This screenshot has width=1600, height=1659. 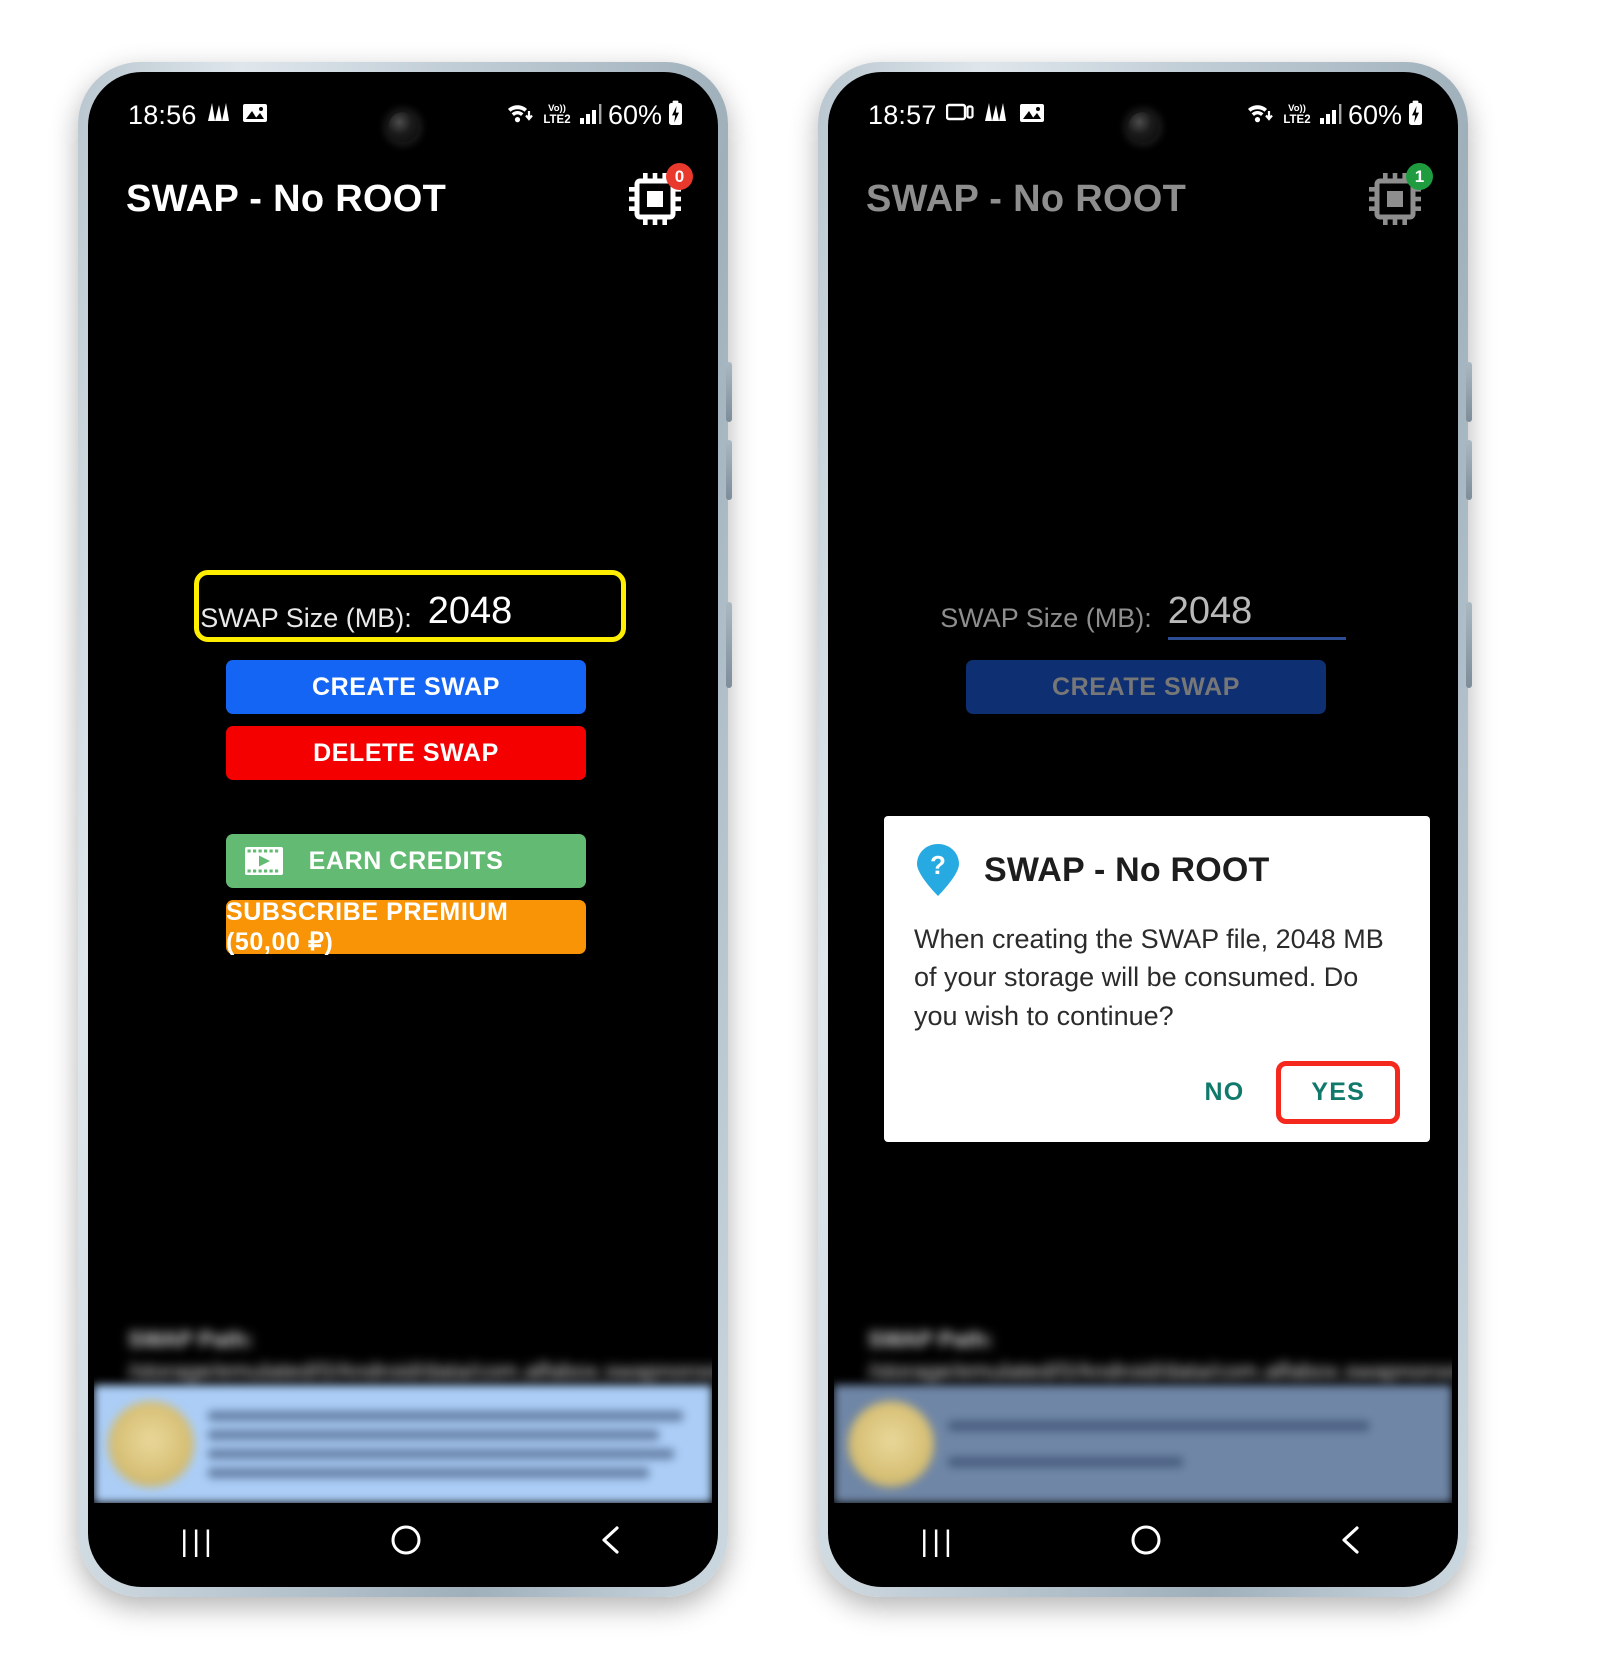 What do you see at coordinates (1419, 176) in the screenshot?
I see `cpu-badge-count: 1` at bounding box center [1419, 176].